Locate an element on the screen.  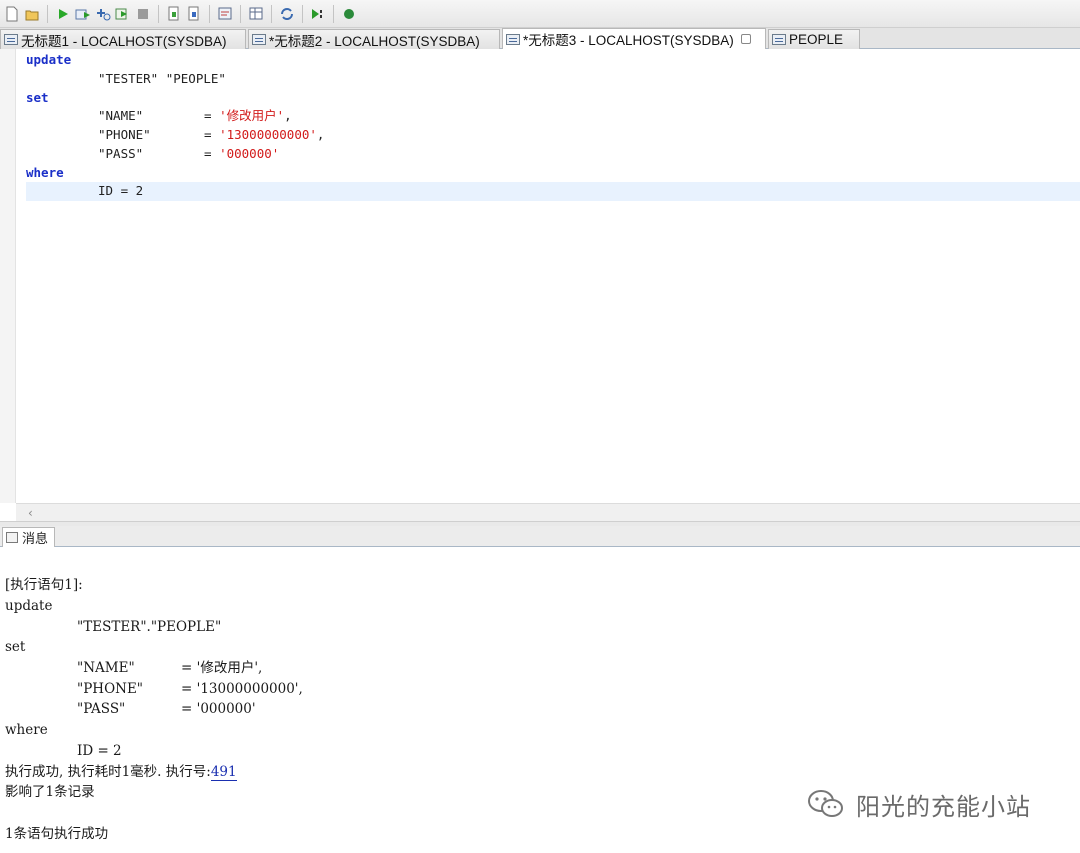
code-line: "TESTER" "PEOPLE" is located at coordinates (553, 79).